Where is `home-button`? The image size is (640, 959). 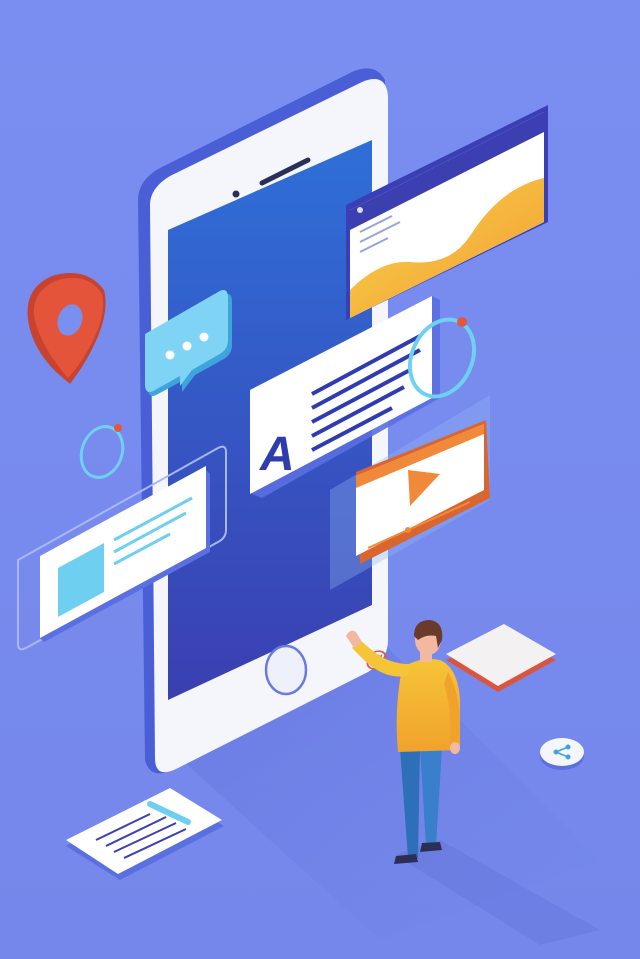 home-button is located at coordinates (286, 670).